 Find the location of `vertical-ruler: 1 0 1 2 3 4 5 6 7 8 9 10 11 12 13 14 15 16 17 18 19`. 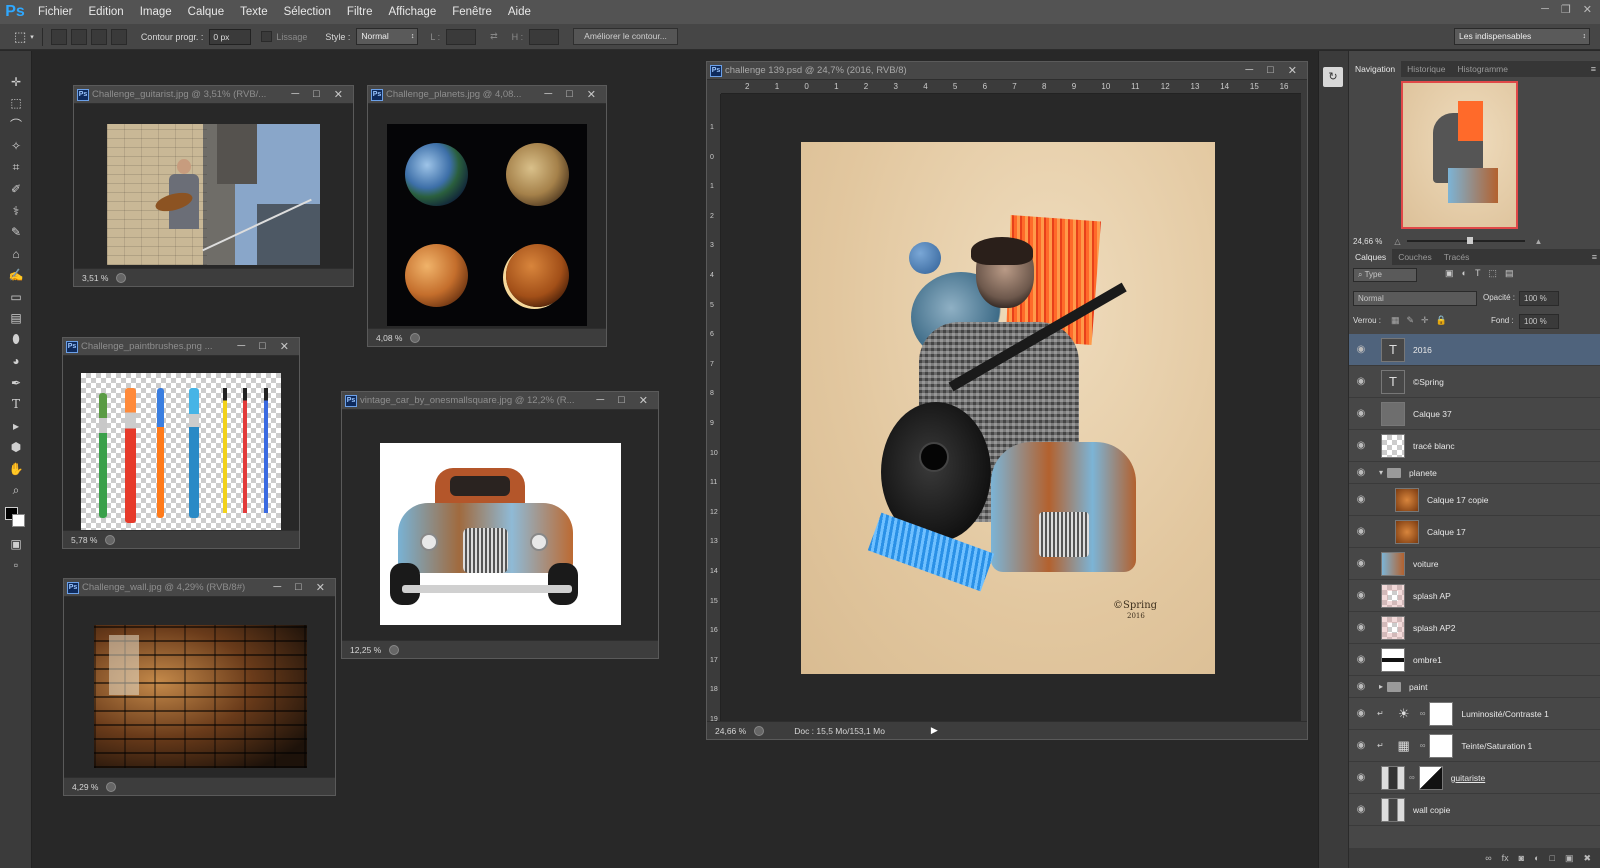

vertical-ruler: 1 0 1 2 3 4 5 6 7 8 9 10 11 12 13 14 15 16 17 18 19 is located at coordinates (714, 408).